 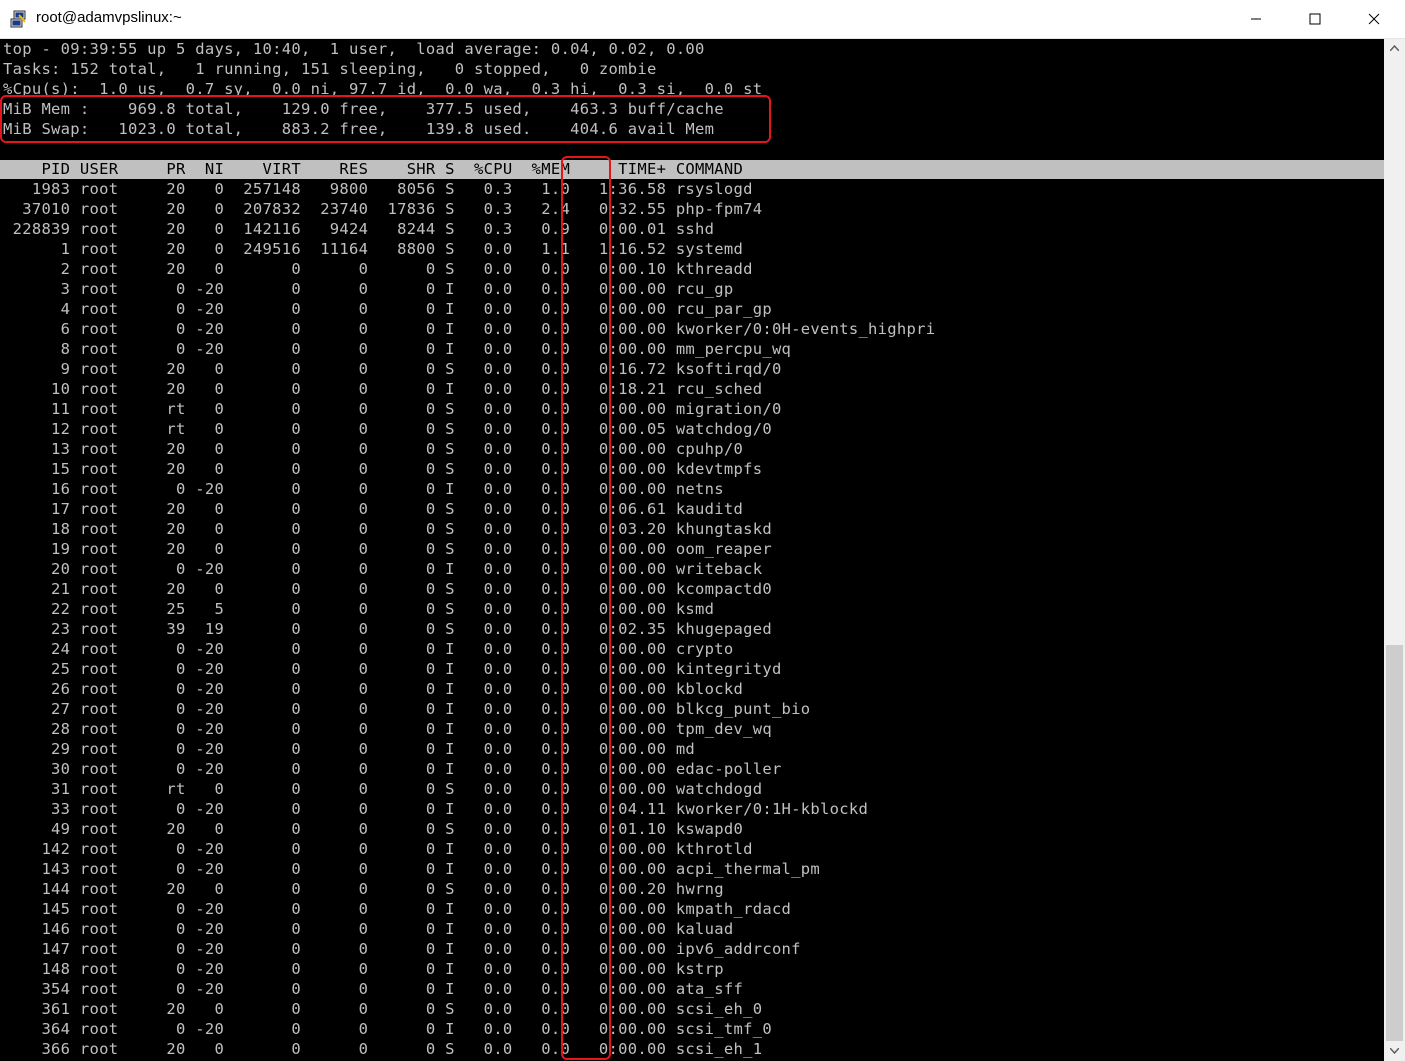 I want to click on minimize-icon, so click(x=1256, y=19).